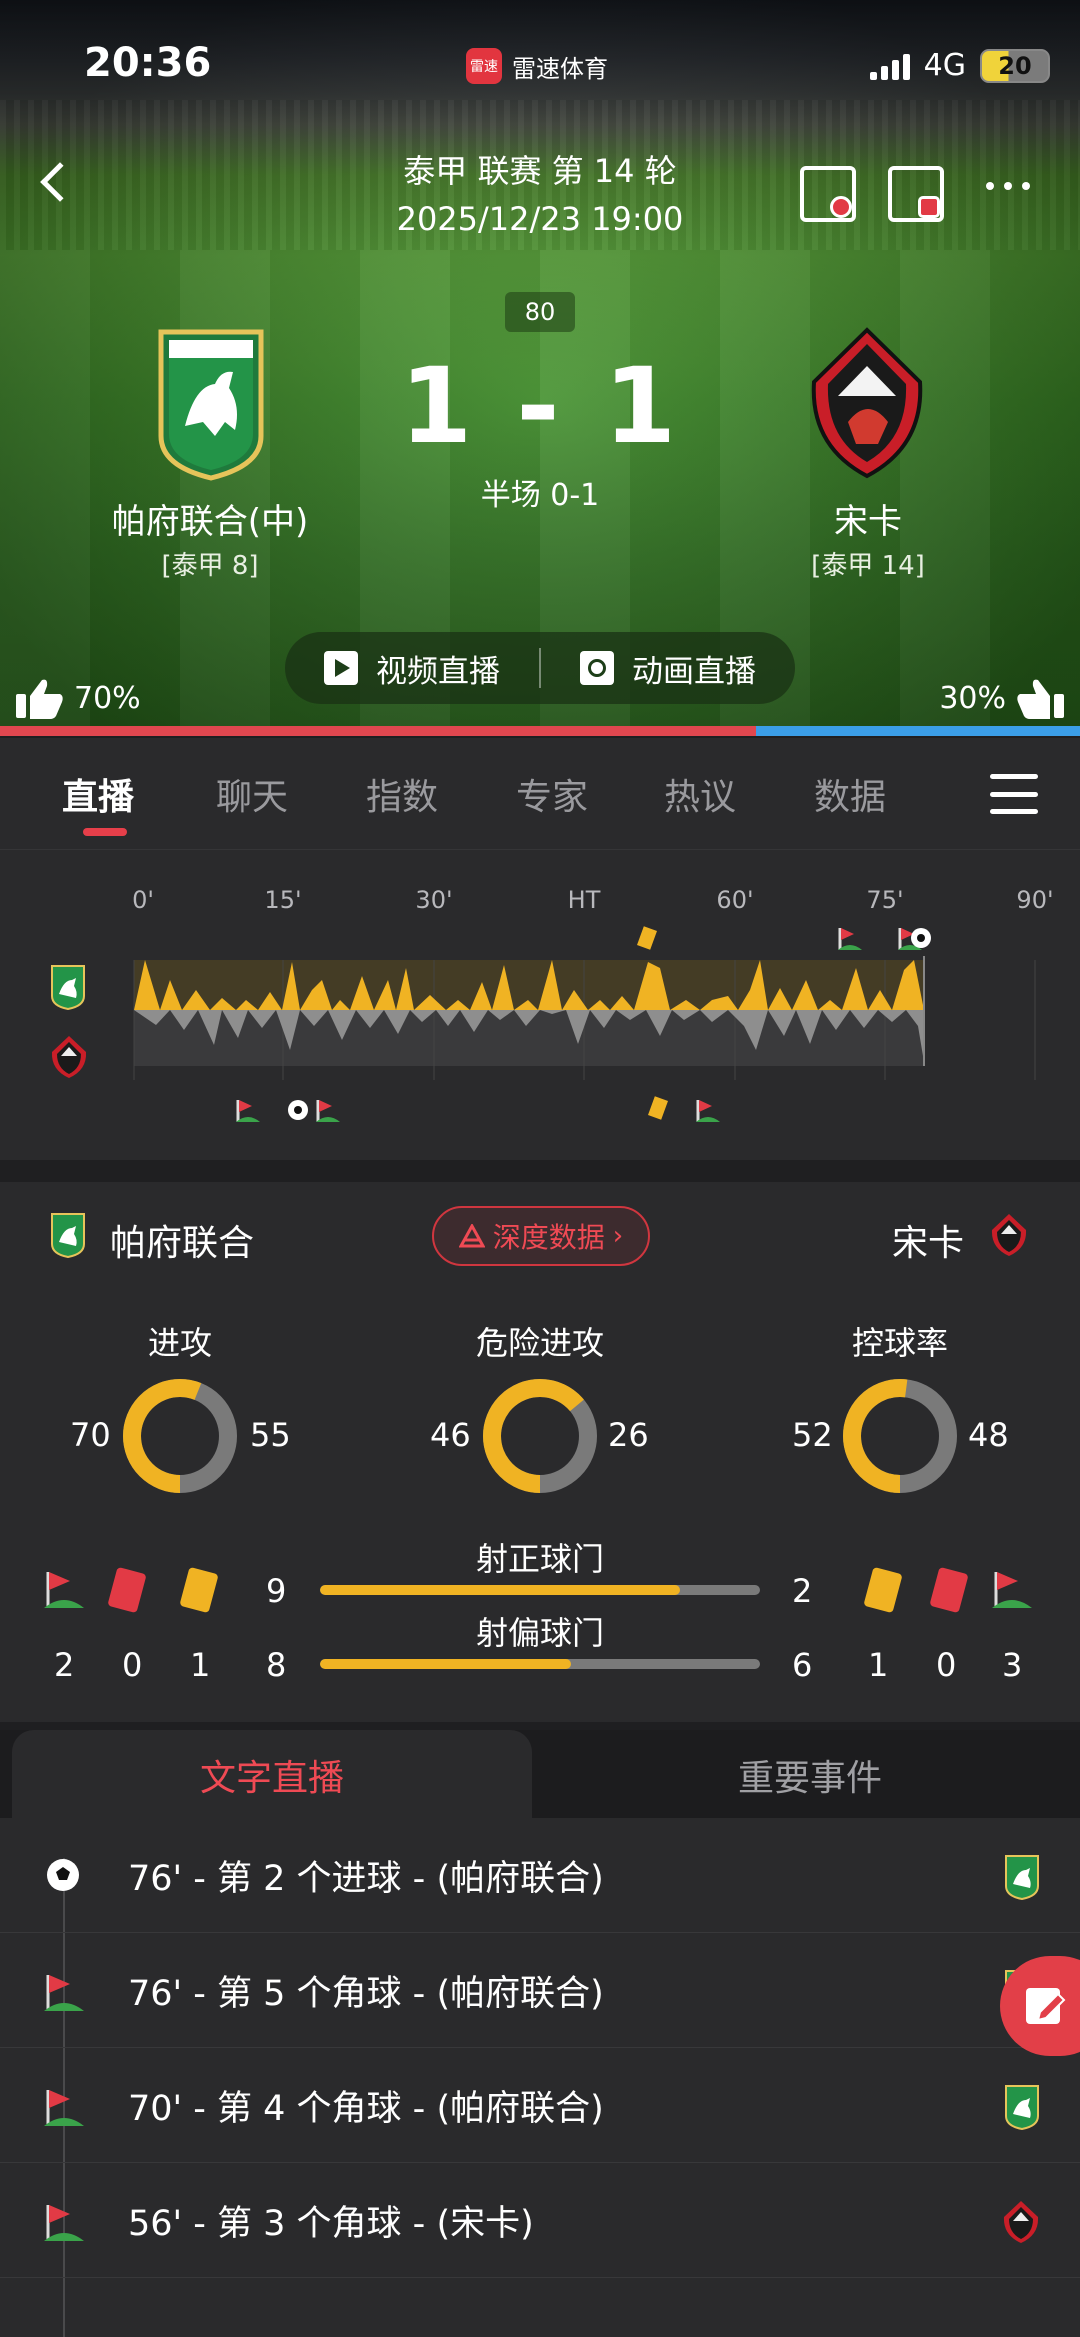 Image resolution: width=1080 pixels, height=2337 pixels. What do you see at coordinates (1014, 794) in the screenshot?
I see `menu-icon` at bounding box center [1014, 794].